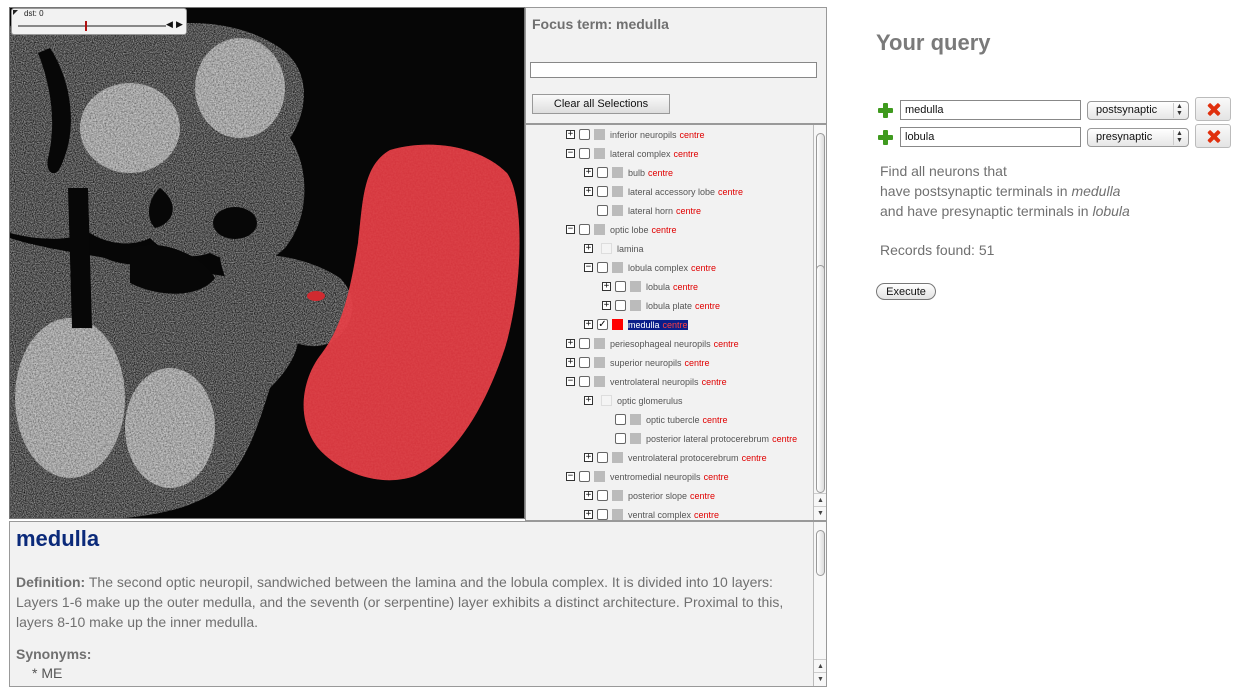 Image resolution: width=1239 pixels, height=692 pixels. I want to click on tree-item: posterior lateral protocerebrum centre, so click(706, 438).